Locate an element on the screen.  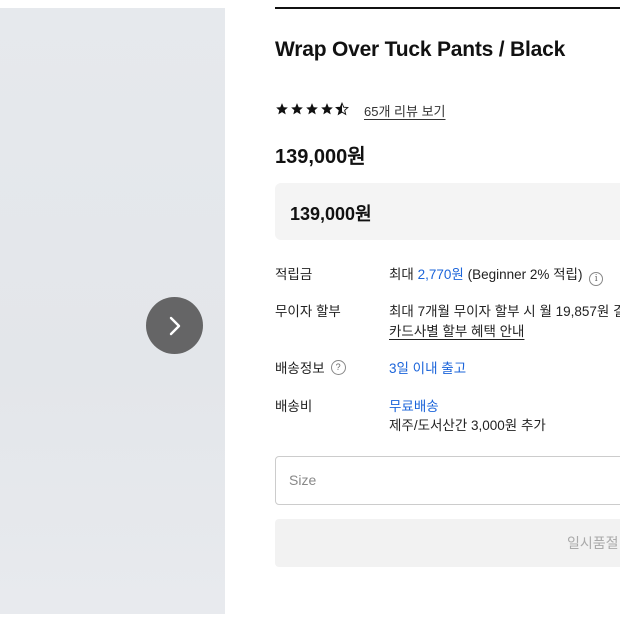
chevron-right-icon is located at coordinates (174, 325).